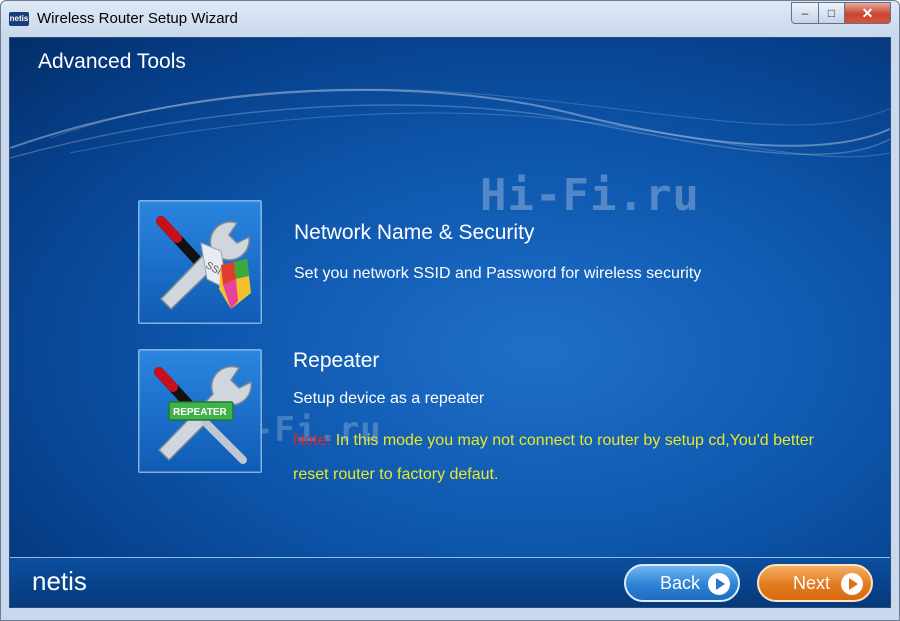 This screenshot has width=900, height=621. I want to click on minimize-icon: –, so click(805, 13).